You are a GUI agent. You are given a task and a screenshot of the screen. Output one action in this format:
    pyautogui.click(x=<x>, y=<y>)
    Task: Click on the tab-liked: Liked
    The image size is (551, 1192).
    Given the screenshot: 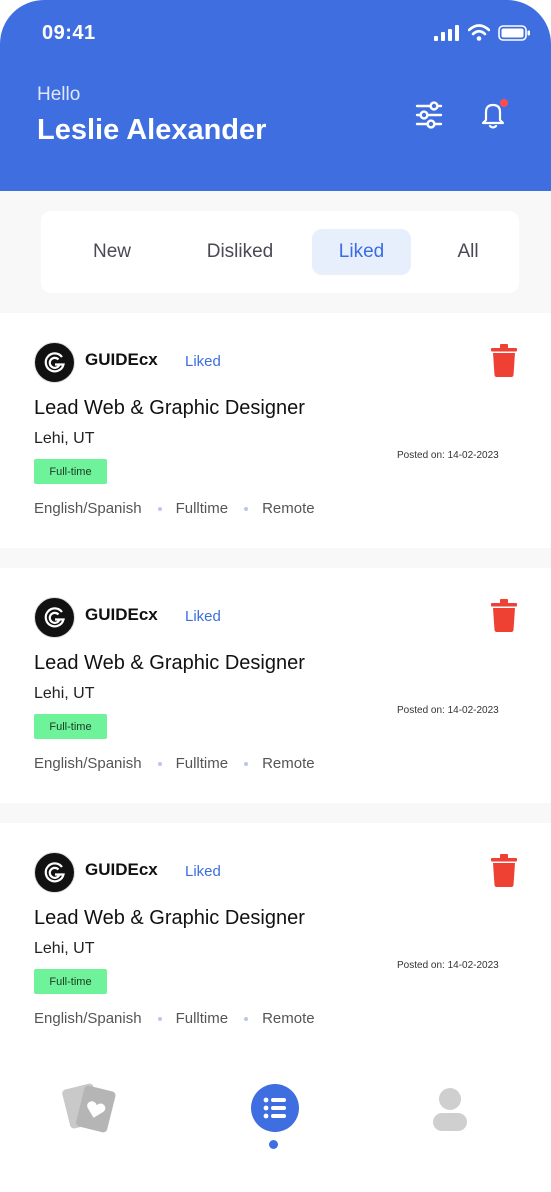 What is the action you would take?
    pyautogui.click(x=361, y=252)
    